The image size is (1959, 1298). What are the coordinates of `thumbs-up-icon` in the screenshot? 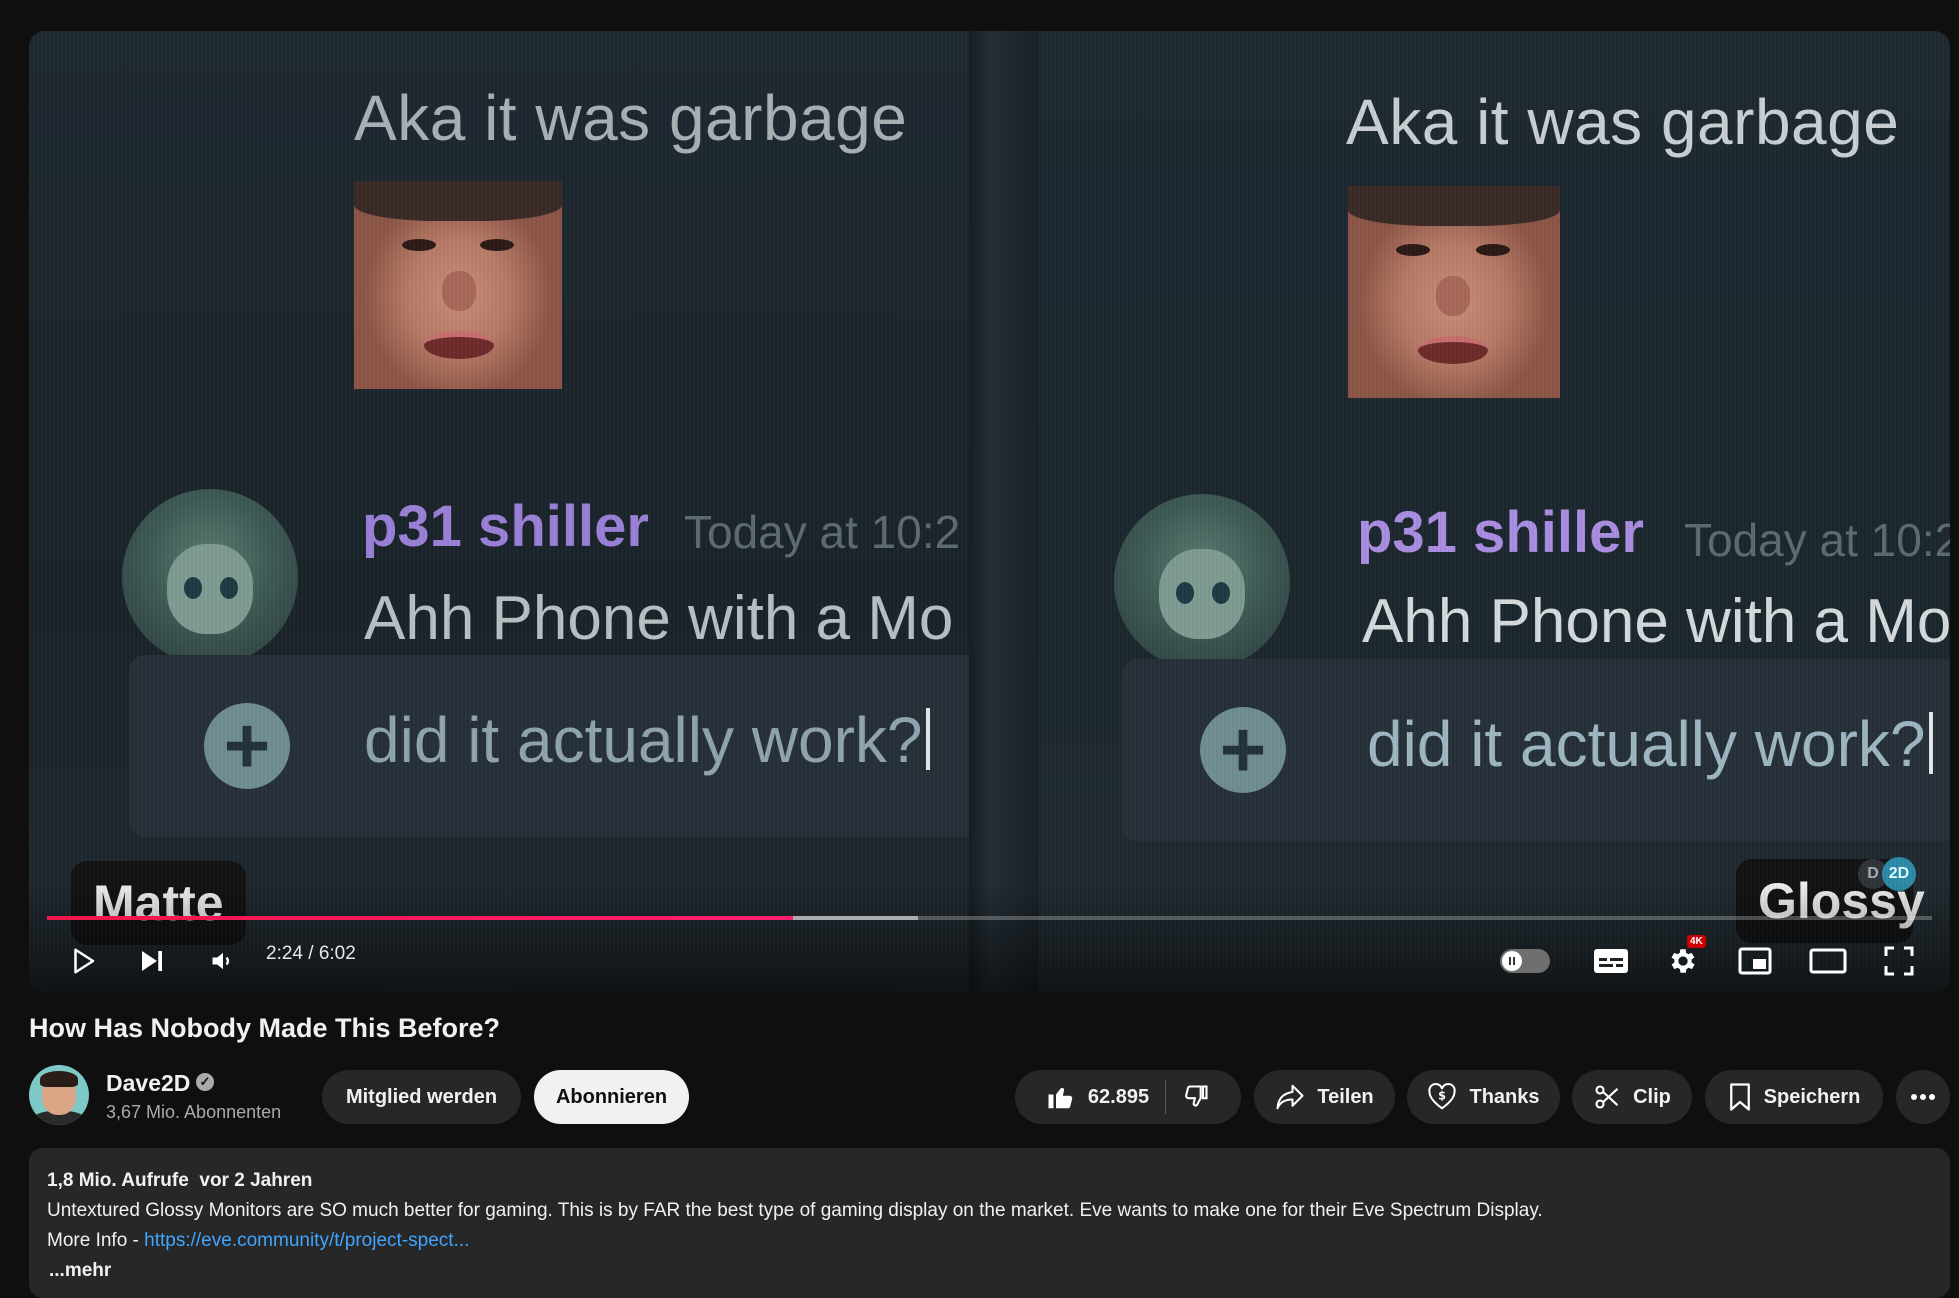 It's located at (1060, 1098).